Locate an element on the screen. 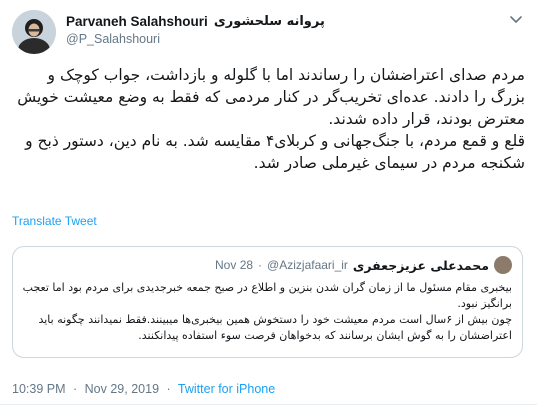 The width and height of the screenshot is (537, 412). tweet-source-link: Twitter for iPhone is located at coordinates (226, 389).